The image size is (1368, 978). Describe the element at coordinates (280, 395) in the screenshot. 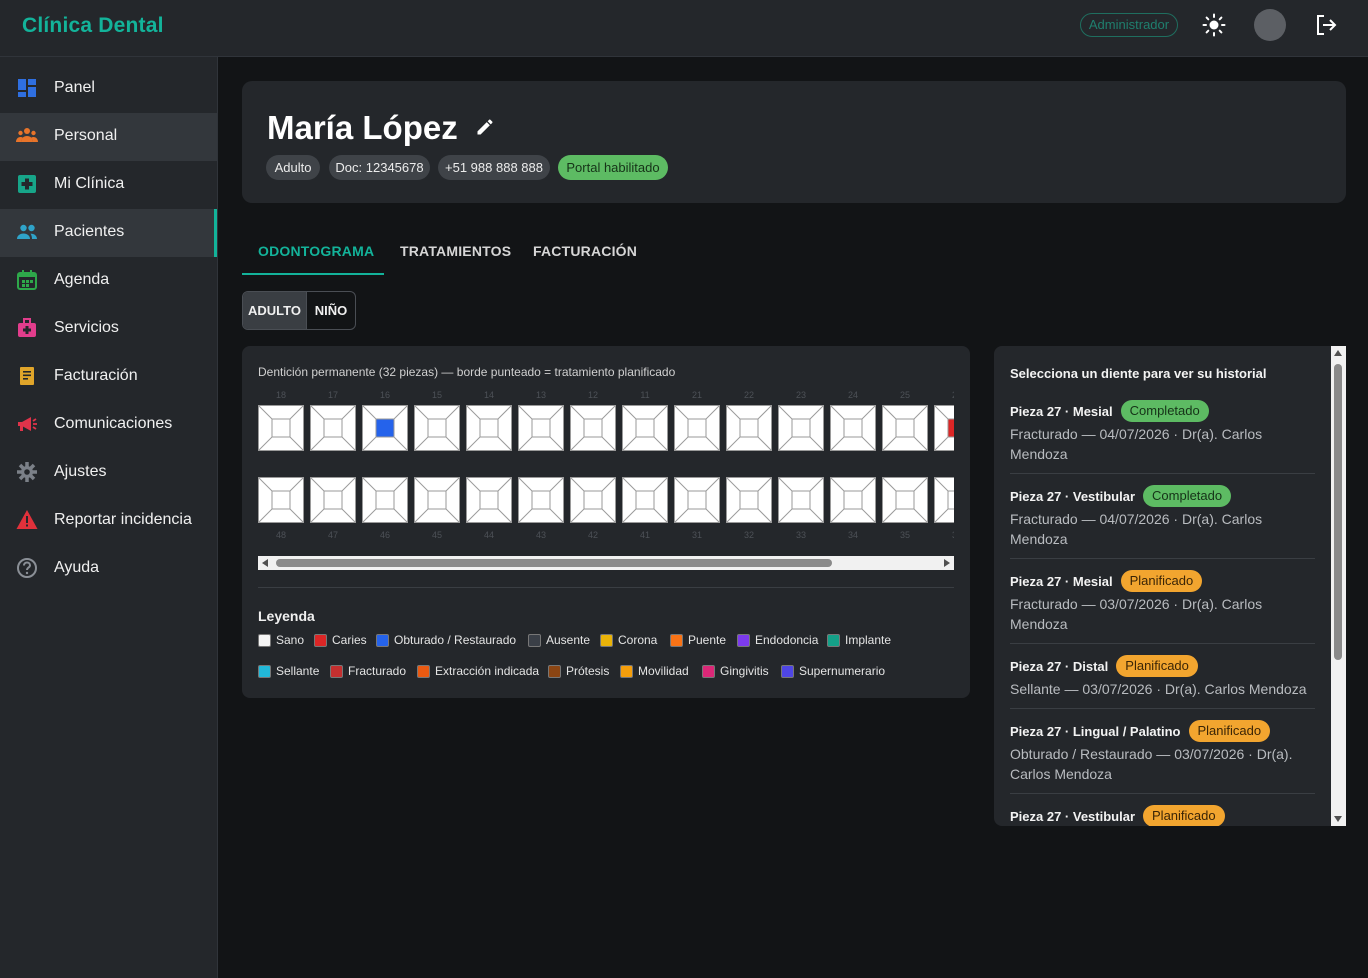

I see `tooth-number: 18` at that location.